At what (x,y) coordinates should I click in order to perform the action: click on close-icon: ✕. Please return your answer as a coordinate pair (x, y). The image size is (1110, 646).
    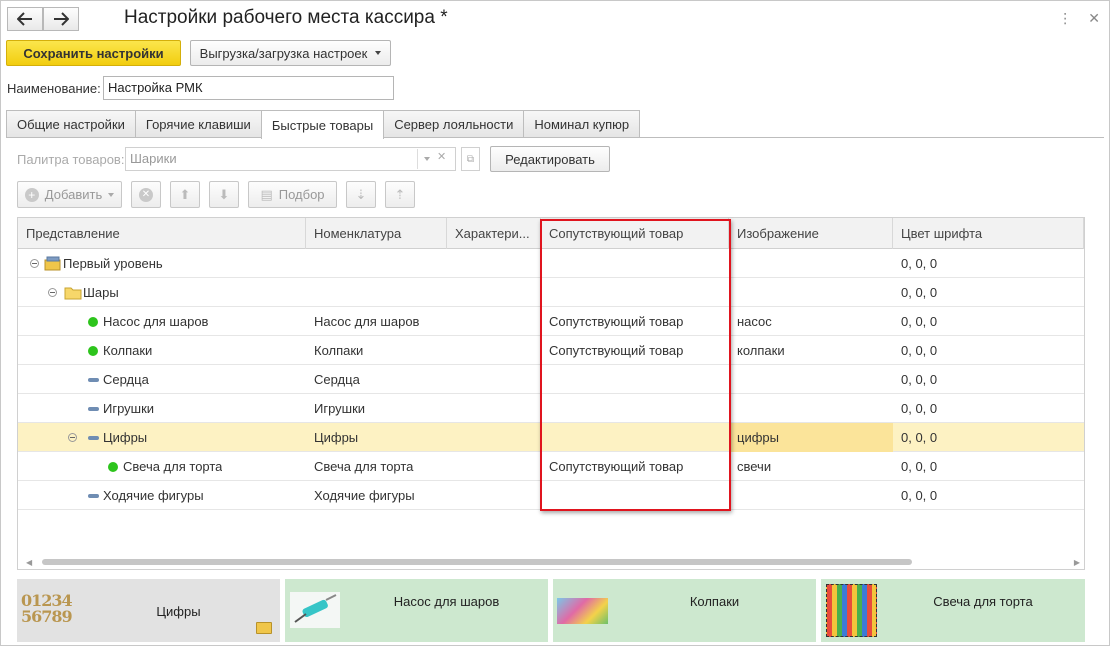
    Looking at the image, I should click on (1094, 18).